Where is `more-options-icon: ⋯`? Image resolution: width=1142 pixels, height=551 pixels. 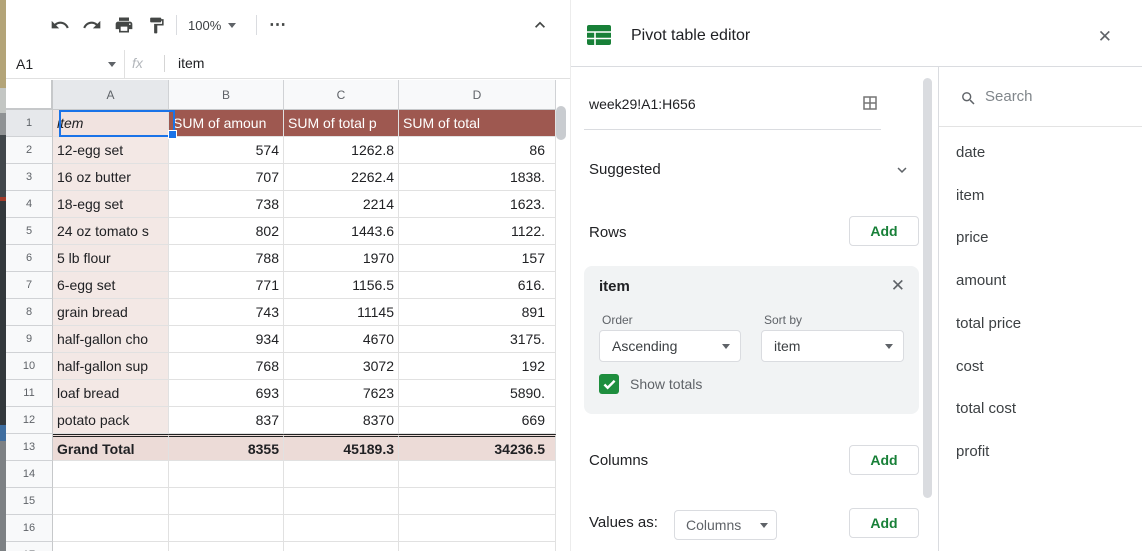 more-options-icon: ⋯ is located at coordinates (278, 25).